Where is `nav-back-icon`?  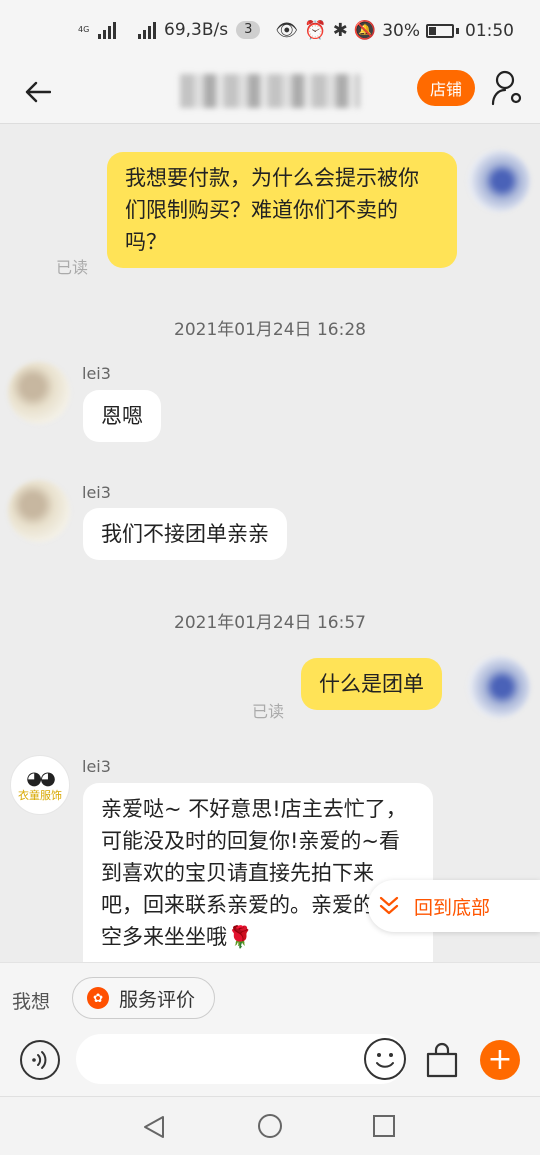 nav-back-icon is located at coordinates (154, 1127).